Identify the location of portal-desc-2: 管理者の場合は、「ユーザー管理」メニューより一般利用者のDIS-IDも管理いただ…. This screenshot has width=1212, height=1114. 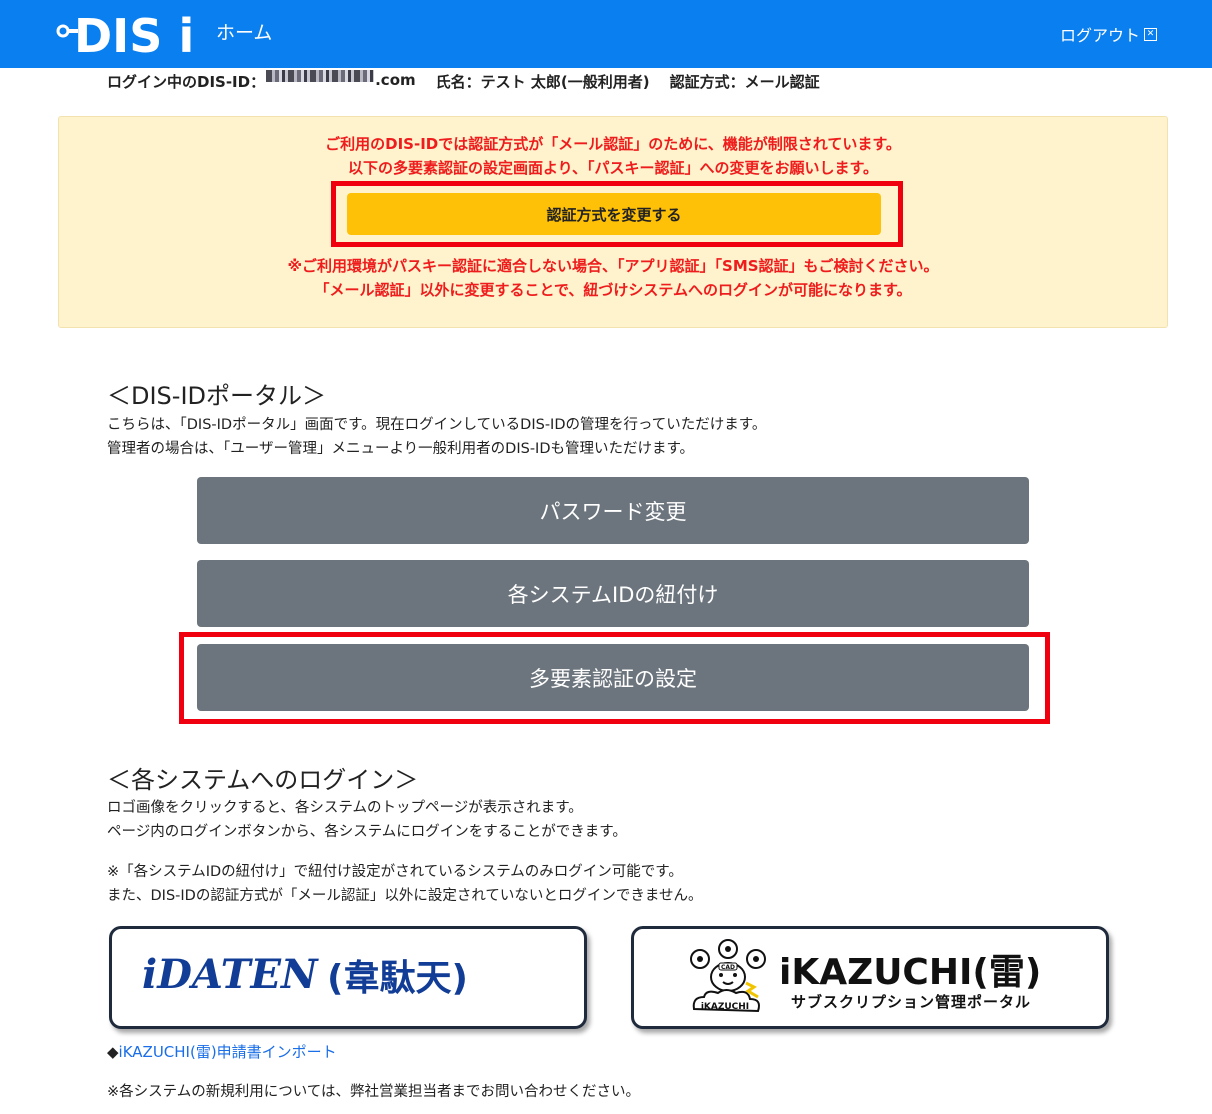
(401, 449).